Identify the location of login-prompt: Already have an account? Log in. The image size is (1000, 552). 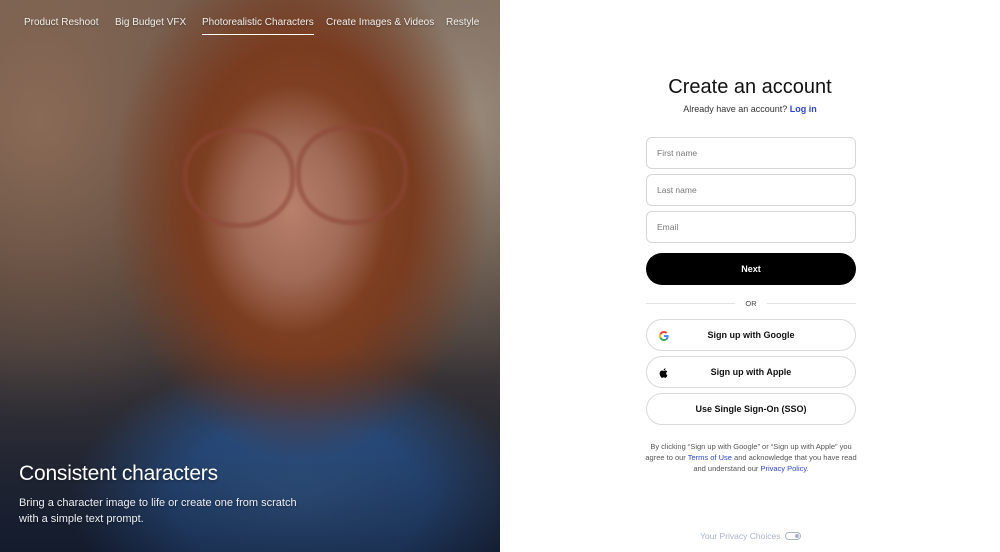
(750, 109).